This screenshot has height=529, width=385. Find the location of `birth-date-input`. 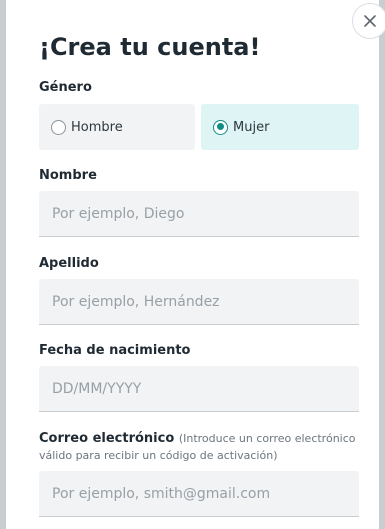

birth-date-input is located at coordinates (199, 389).